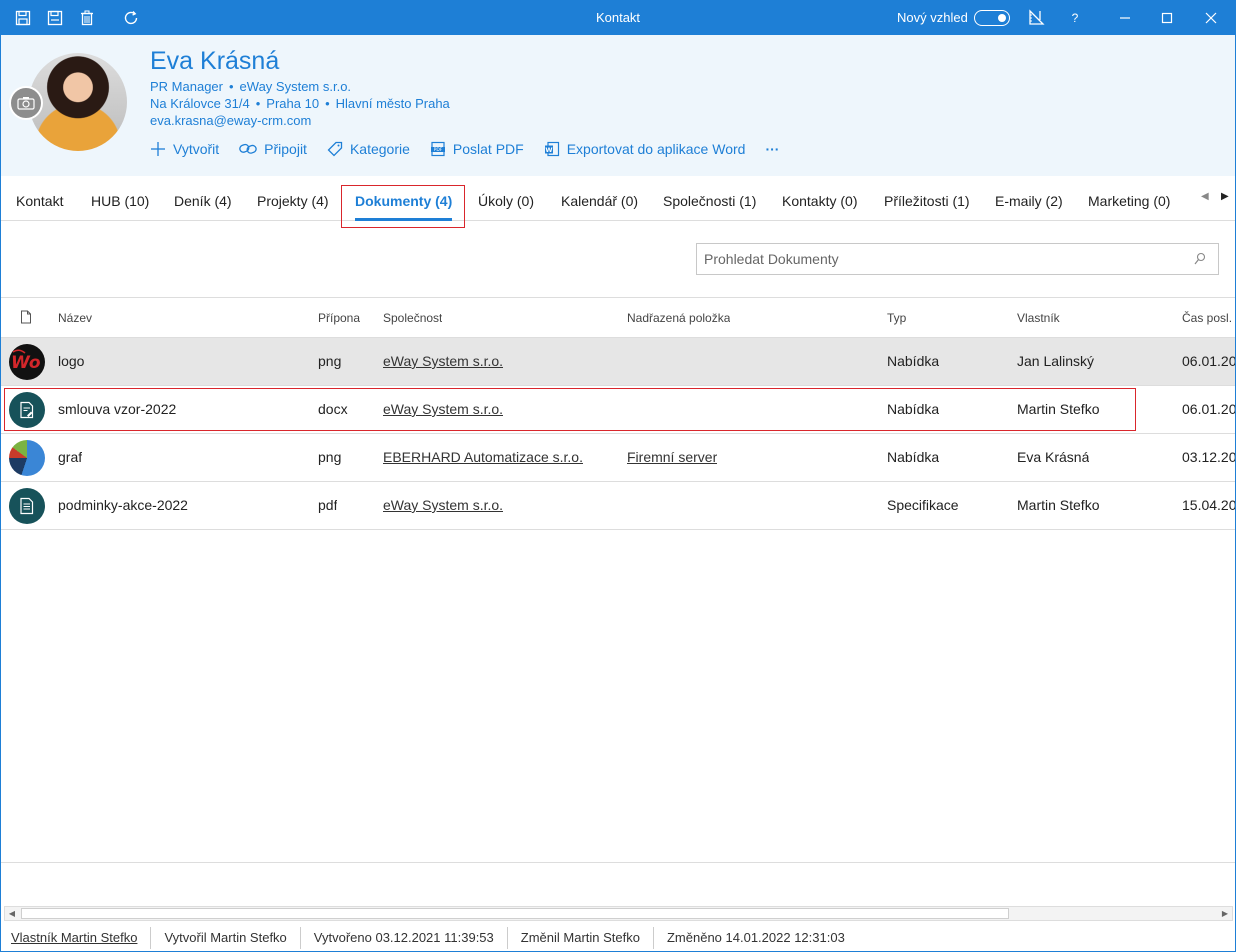 The image size is (1236, 952). What do you see at coordinates (78, 102) in the screenshot?
I see `avatar` at bounding box center [78, 102].